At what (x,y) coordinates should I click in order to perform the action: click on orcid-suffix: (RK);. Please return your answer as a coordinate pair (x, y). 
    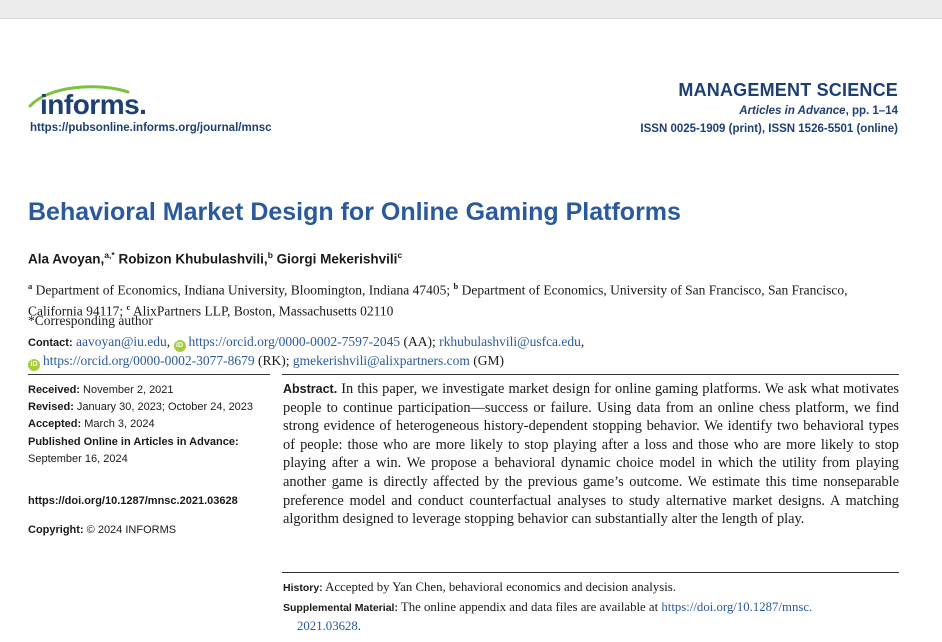
    Looking at the image, I should click on (273, 360).